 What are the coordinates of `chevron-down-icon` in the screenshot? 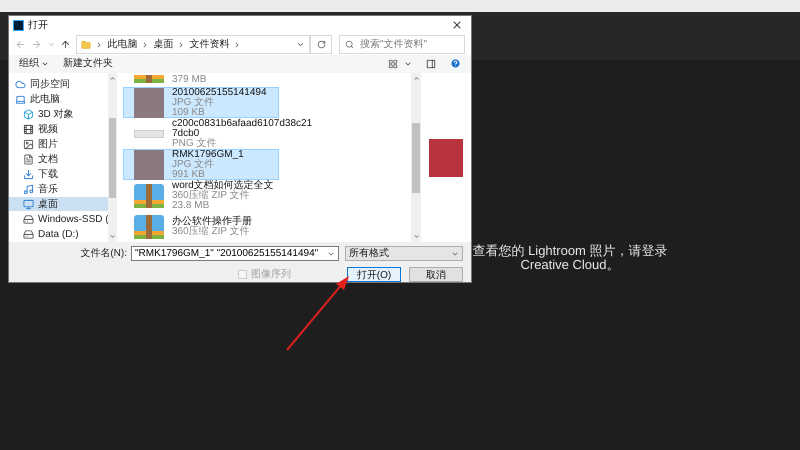 It's located at (301, 44).